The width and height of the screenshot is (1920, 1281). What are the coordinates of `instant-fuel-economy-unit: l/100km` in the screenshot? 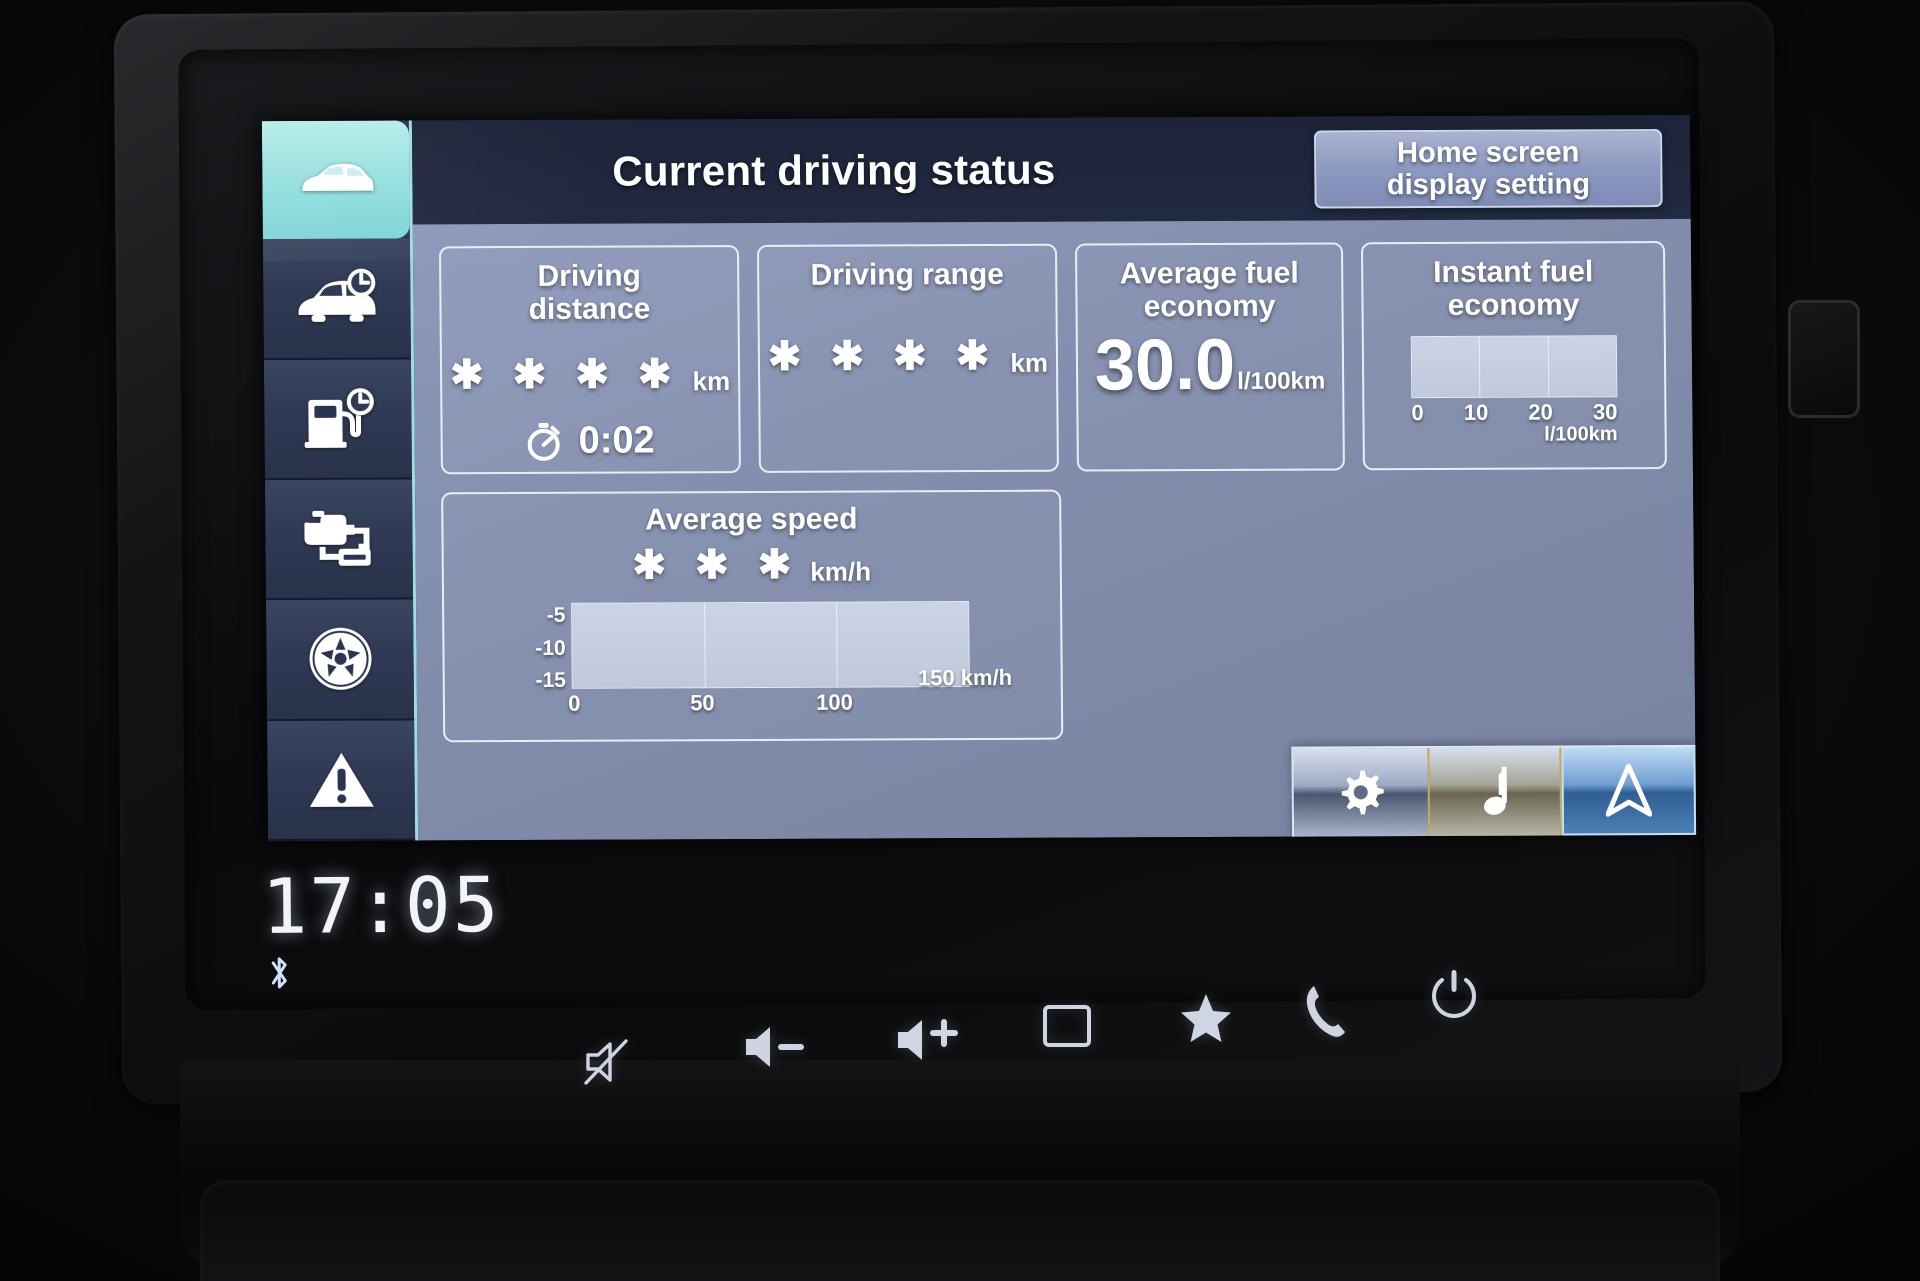 It's located at (1581, 434).